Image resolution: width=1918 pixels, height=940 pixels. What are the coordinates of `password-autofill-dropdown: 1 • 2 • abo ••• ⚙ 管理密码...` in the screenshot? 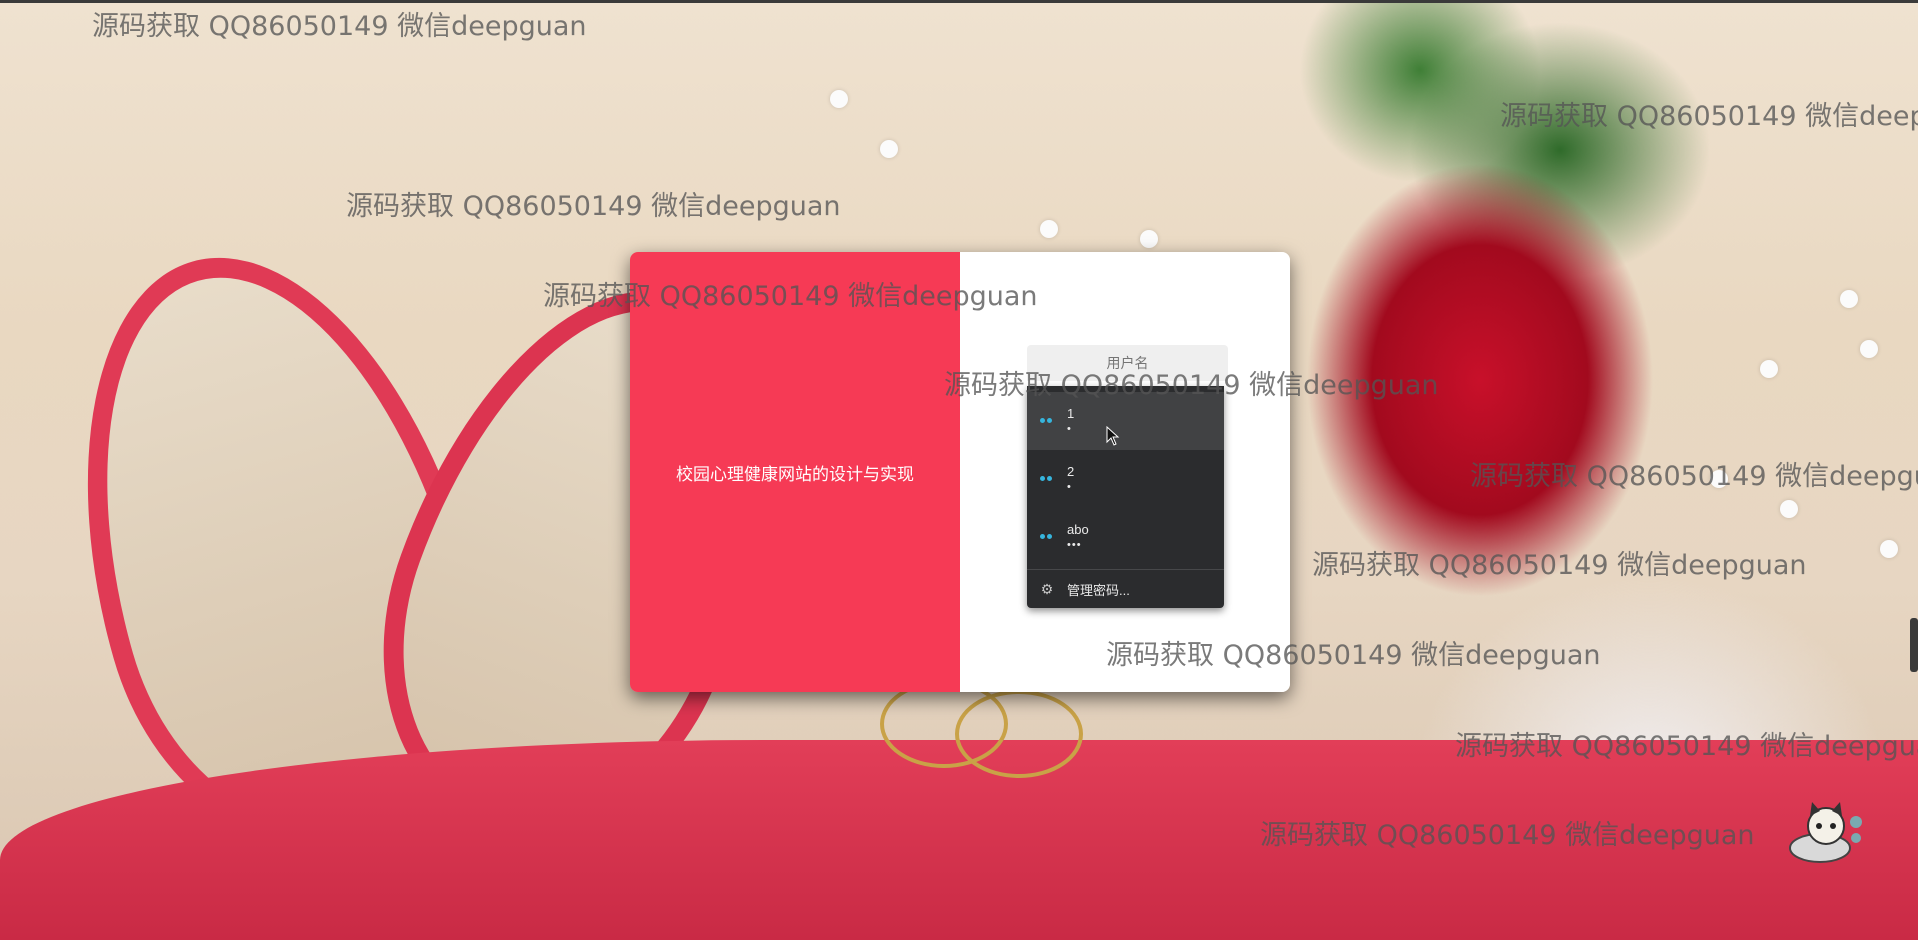 It's located at (1125, 497).